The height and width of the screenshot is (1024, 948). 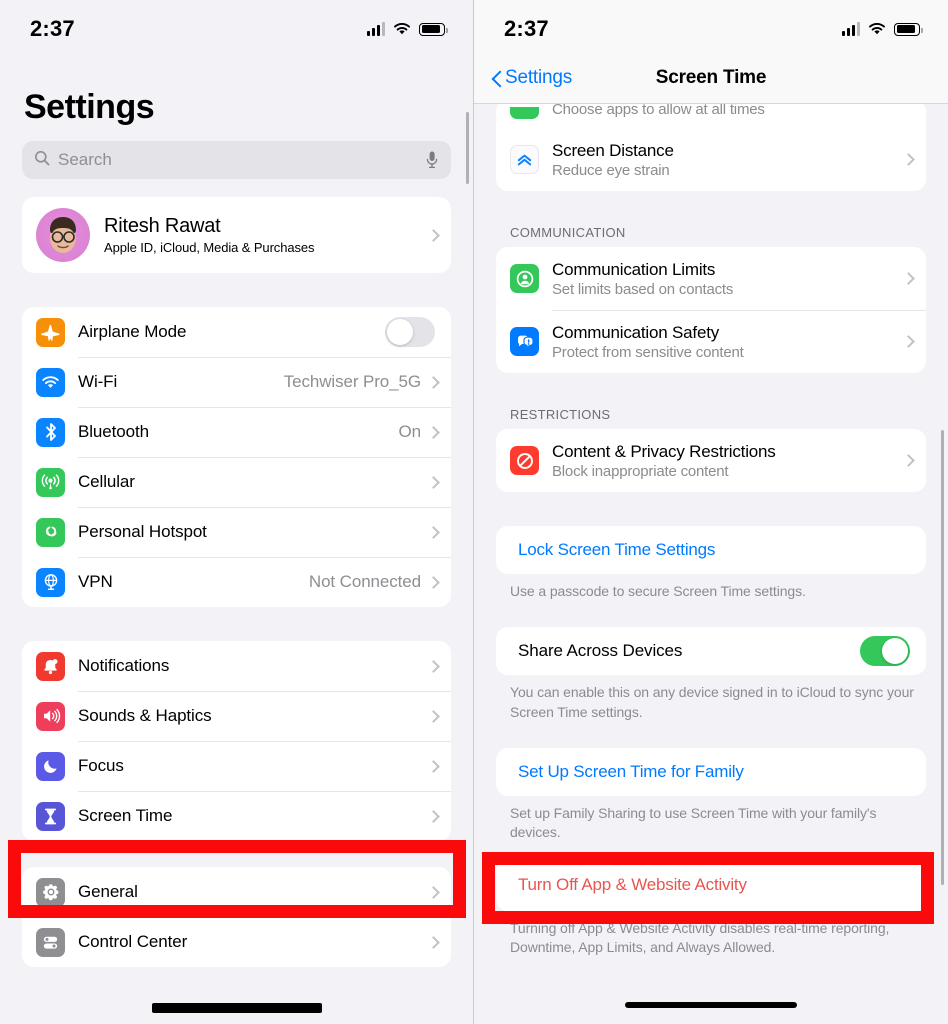 I want to click on status-indicators, so click(x=407, y=29).